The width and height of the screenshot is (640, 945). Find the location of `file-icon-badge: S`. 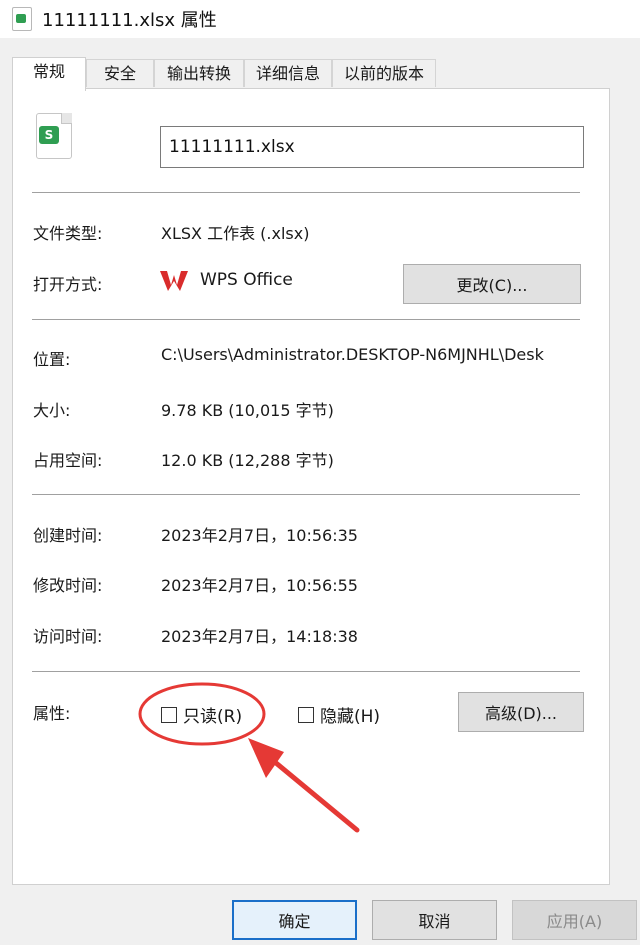

file-icon-badge: S is located at coordinates (49, 135).